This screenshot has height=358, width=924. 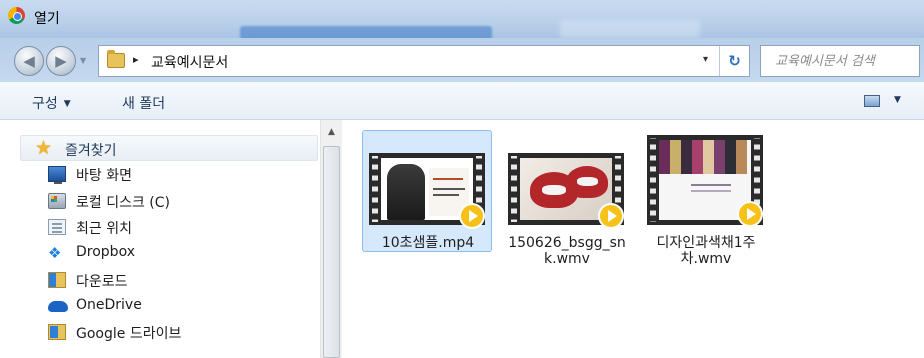 I want to click on window-title: 열기, so click(x=47, y=19).